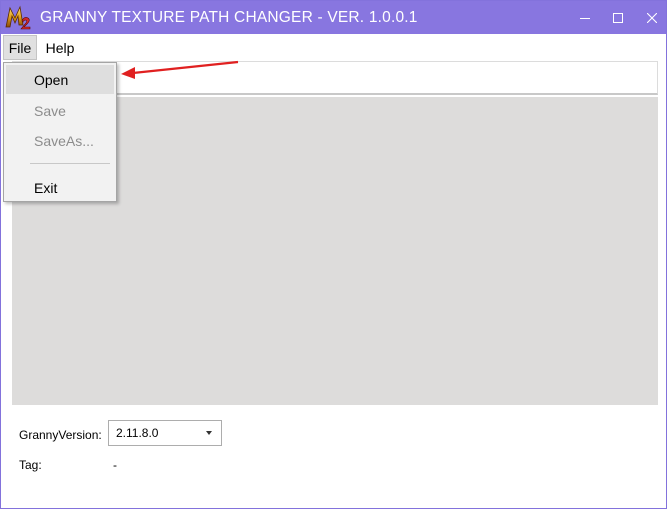 This screenshot has width=667, height=509. Describe the element at coordinates (209, 433) in the screenshot. I see `chevron-down-icon` at that location.